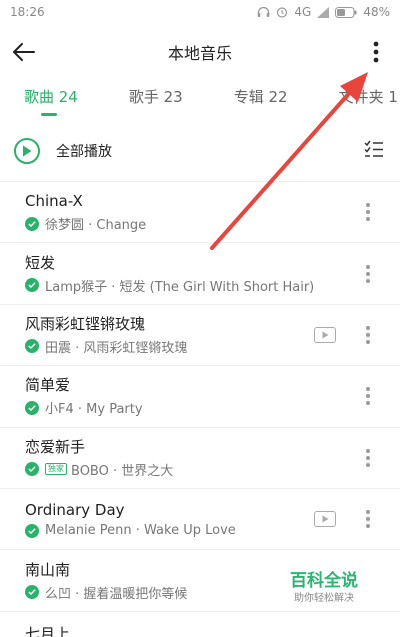 This screenshot has height=637, width=400. I want to click on play-all-row: 全部播放, so click(200, 151).